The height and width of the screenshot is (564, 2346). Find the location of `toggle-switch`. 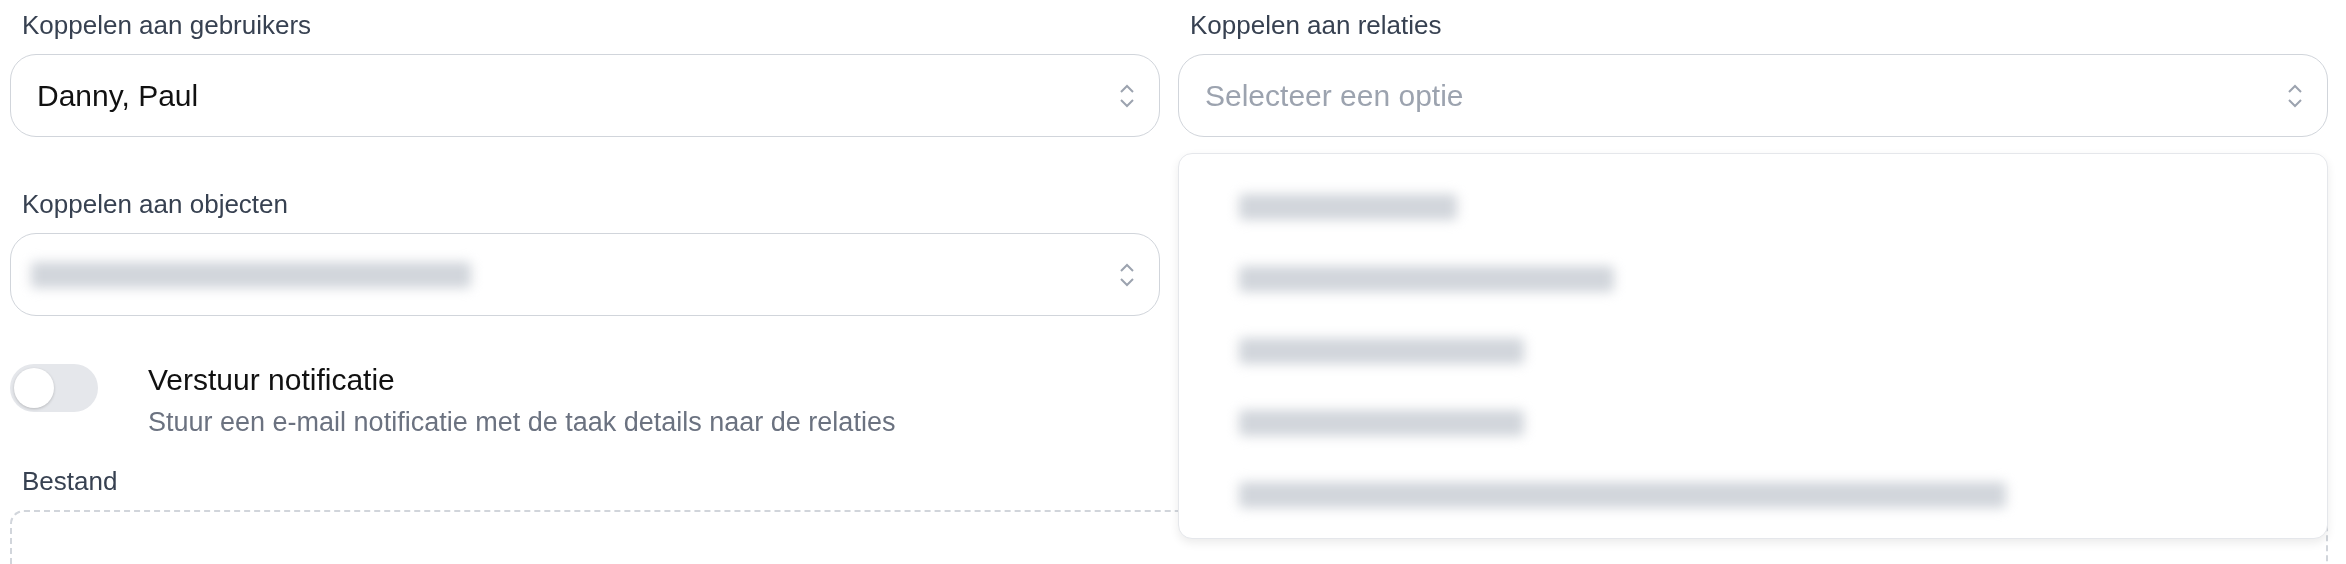

toggle-switch is located at coordinates (54, 388).